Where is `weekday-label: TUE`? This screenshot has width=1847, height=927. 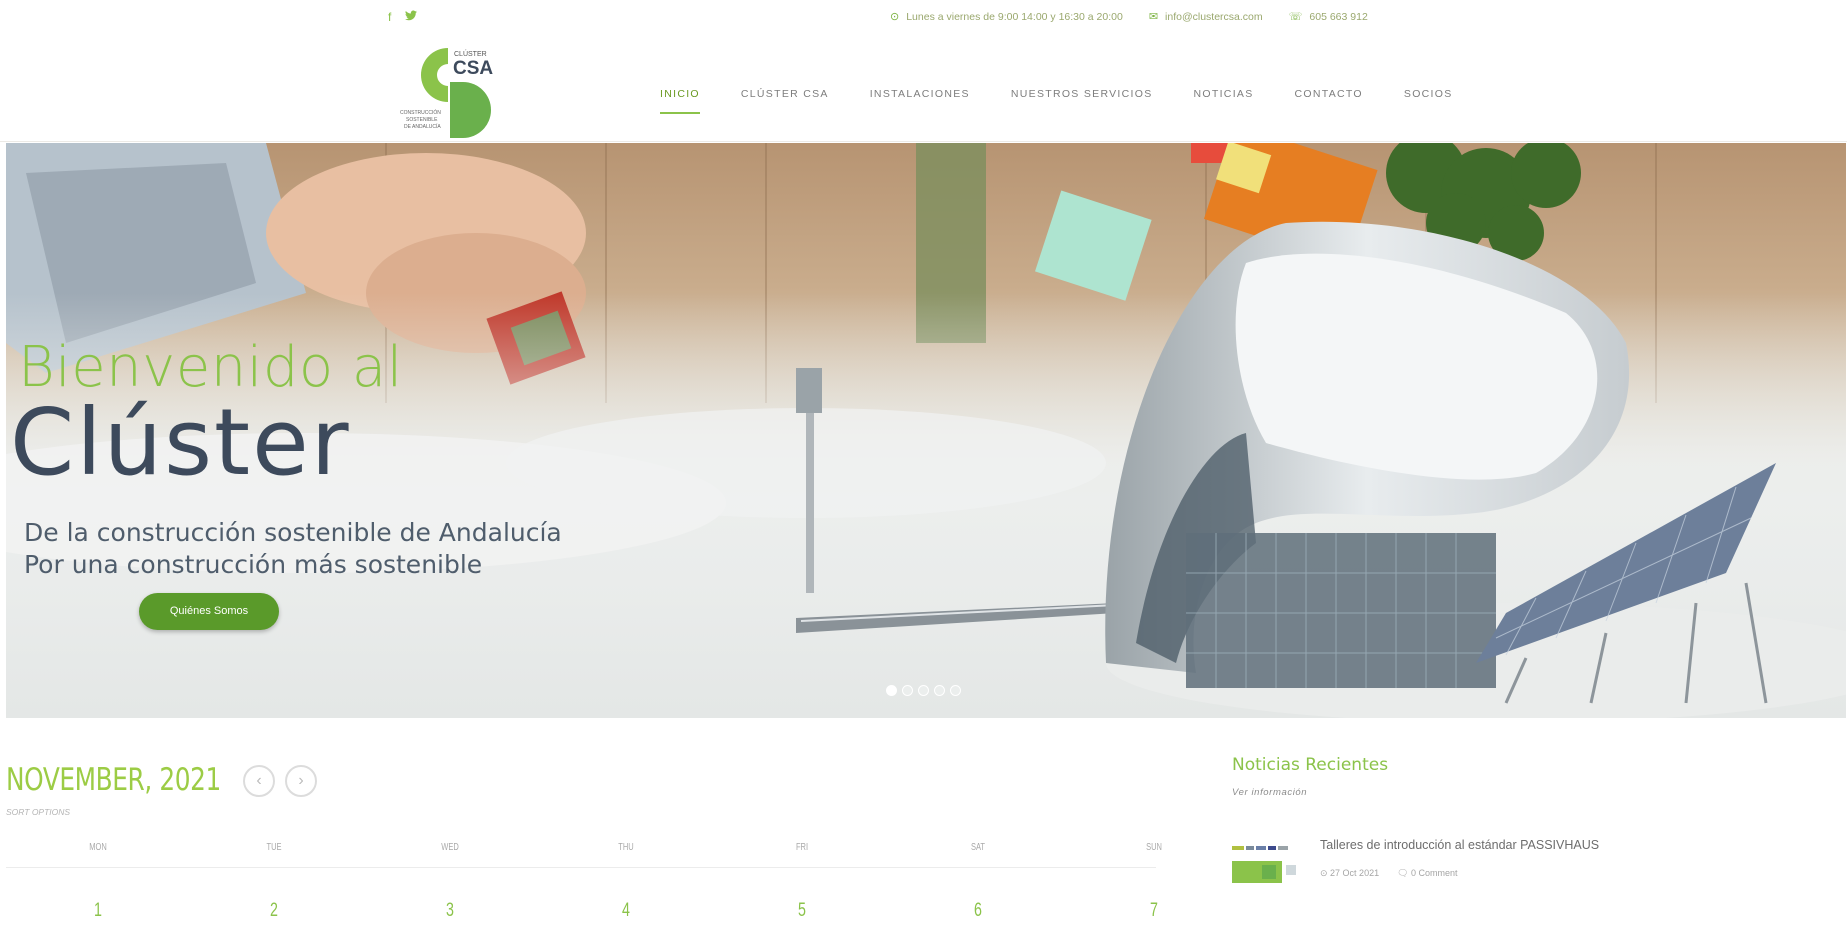 weekday-label: TUE is located at coordinates (274, 847).